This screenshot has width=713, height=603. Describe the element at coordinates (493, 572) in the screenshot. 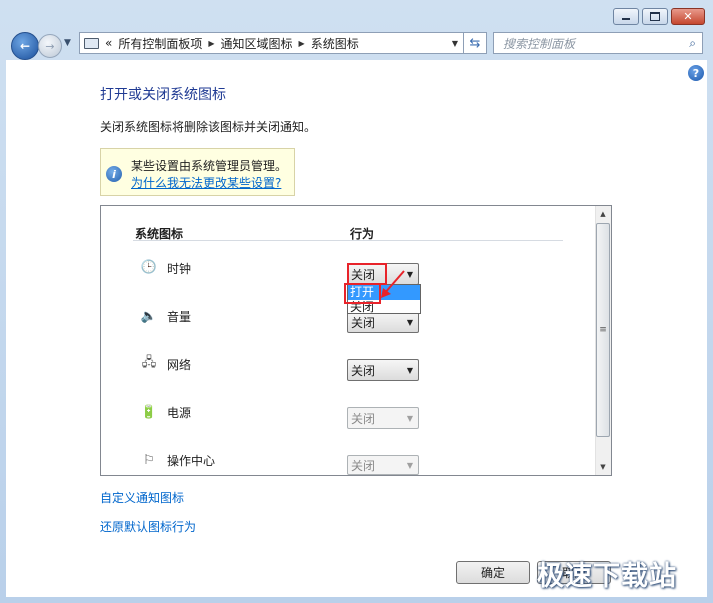

I see `ok-button: 确定` at that location.